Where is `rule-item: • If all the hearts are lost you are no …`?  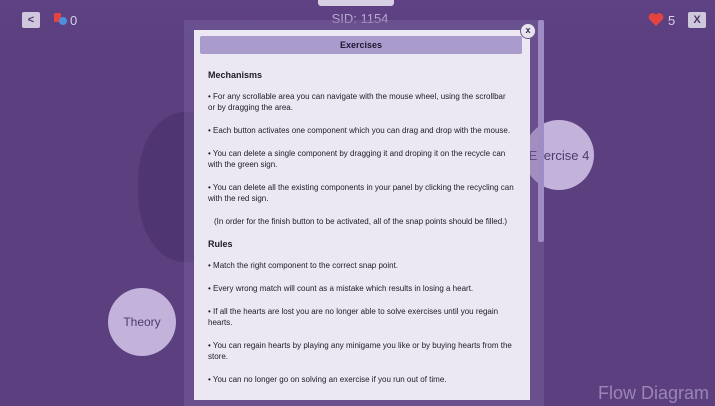
rule-item: • If all the hearts are lost you are no … is located at coordinates (353, 317).